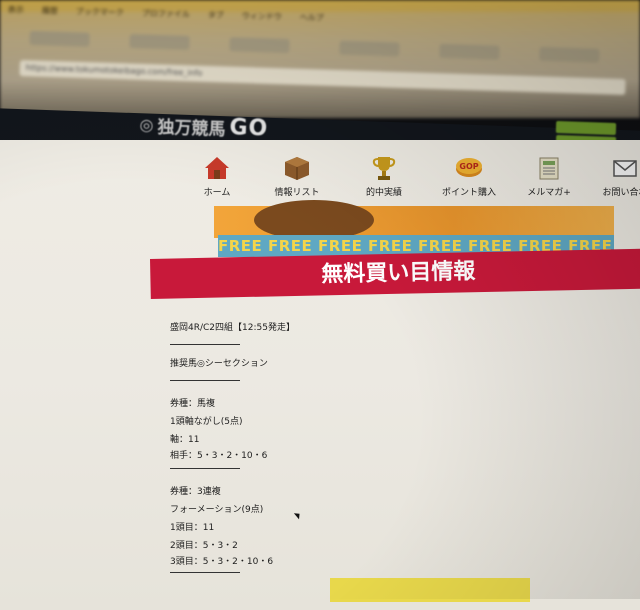  I want to click on nav-item-newsletter: メルマガ+, so click(549, 178).